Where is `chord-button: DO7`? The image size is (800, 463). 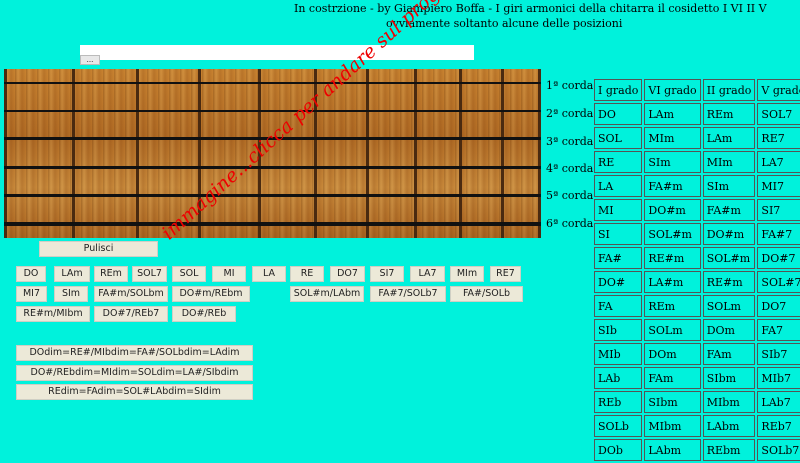
chord-button: DO7 is located at coordinates (347, 274).